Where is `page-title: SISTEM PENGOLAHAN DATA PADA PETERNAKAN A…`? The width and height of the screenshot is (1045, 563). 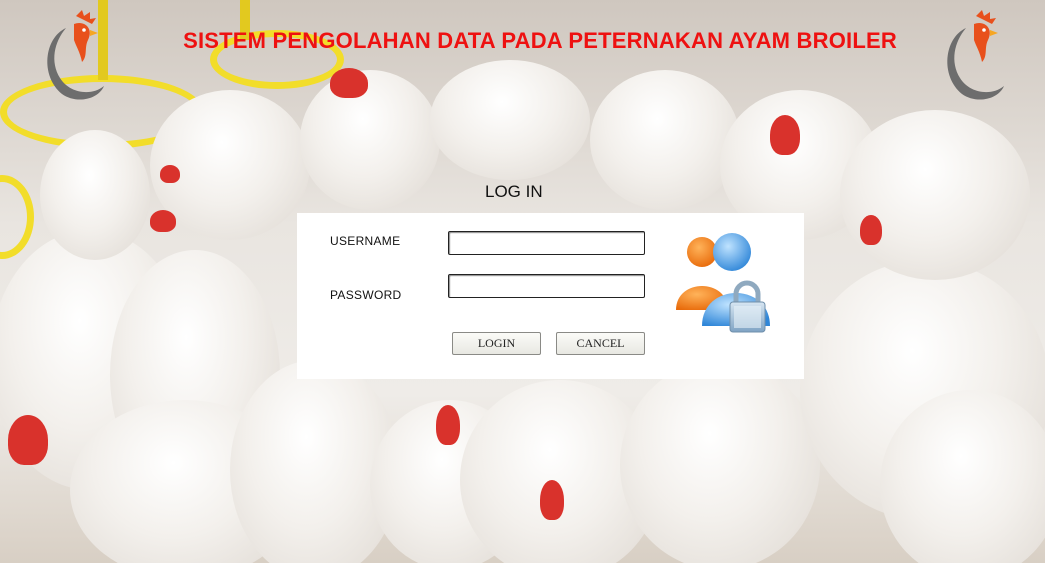
page-title: SISTEM PENGOLAHAN DATA PADA PETERNAKAN A… is located at coordinates (540, 40).